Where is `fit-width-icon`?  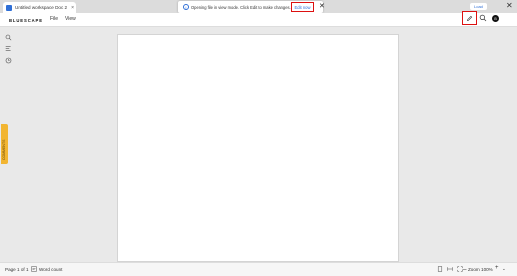 fit-width-icon is located at coordinates (450, 269).